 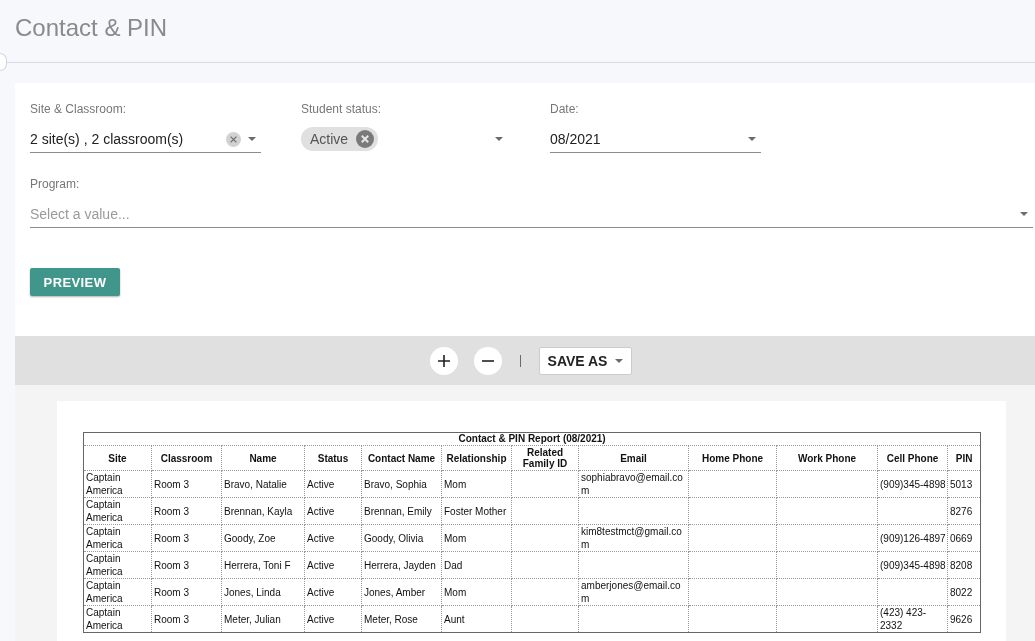 I want to click on table-cell: Meter, Julian, so click(x=263, y=619).